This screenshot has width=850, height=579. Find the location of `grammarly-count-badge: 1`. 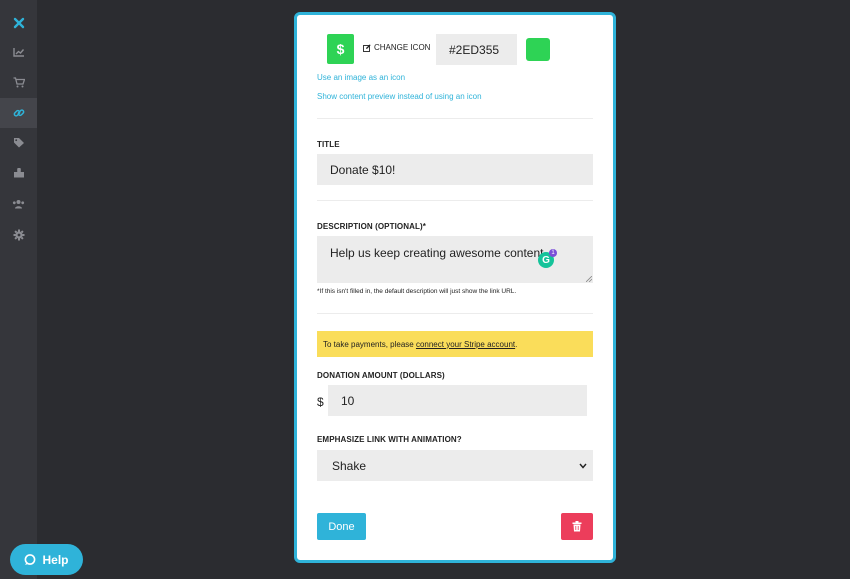

grammarly-count-badge: 1 is located at coordinates (553, 253).